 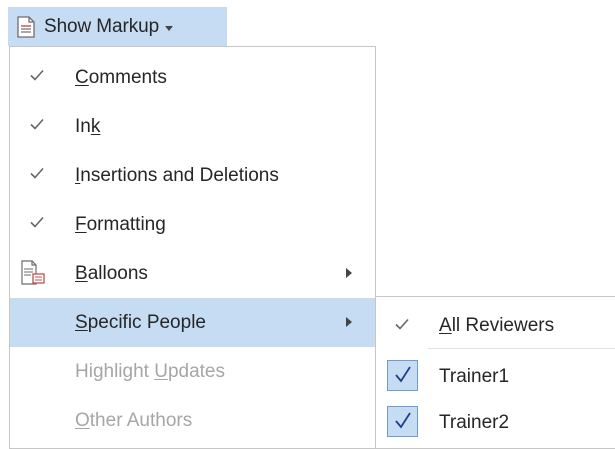 I want to click on submenu-item-label: Trainer1, so click(x=474, y=376).